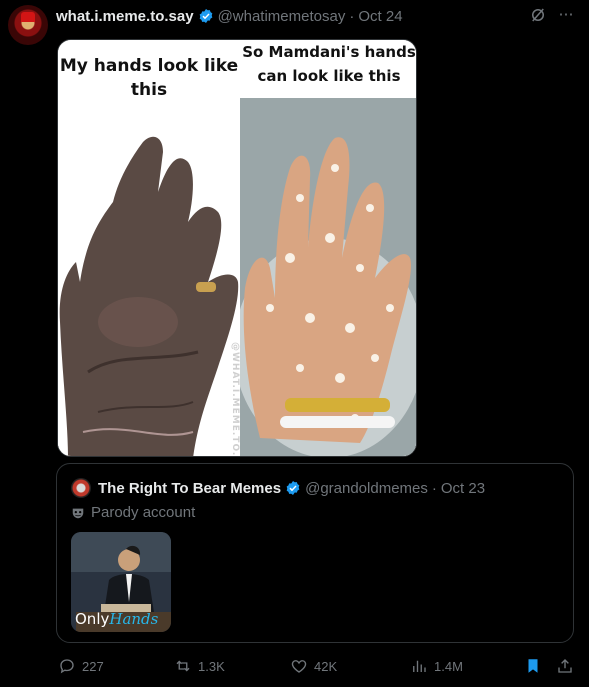 Image resolution: width=589 pixels, height=687 pixels. What do you see at coordinates (189, 488) in the screenshot?
I see `quoted-author-name: The Right To Bear Memes` at bounding box center [189, 488].